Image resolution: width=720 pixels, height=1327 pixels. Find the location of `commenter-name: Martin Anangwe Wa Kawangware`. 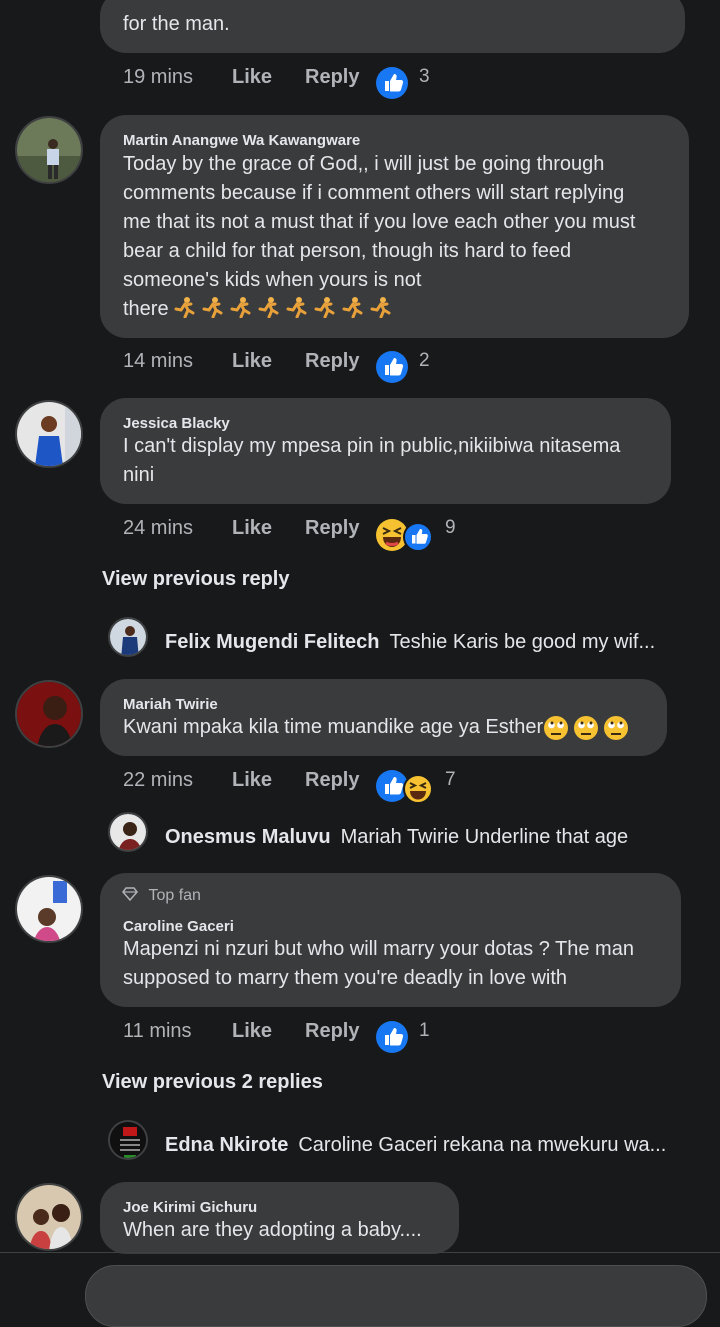

commenter-name: Martin Anangwe Wa Kawangware is located at coordinates (241, 140).